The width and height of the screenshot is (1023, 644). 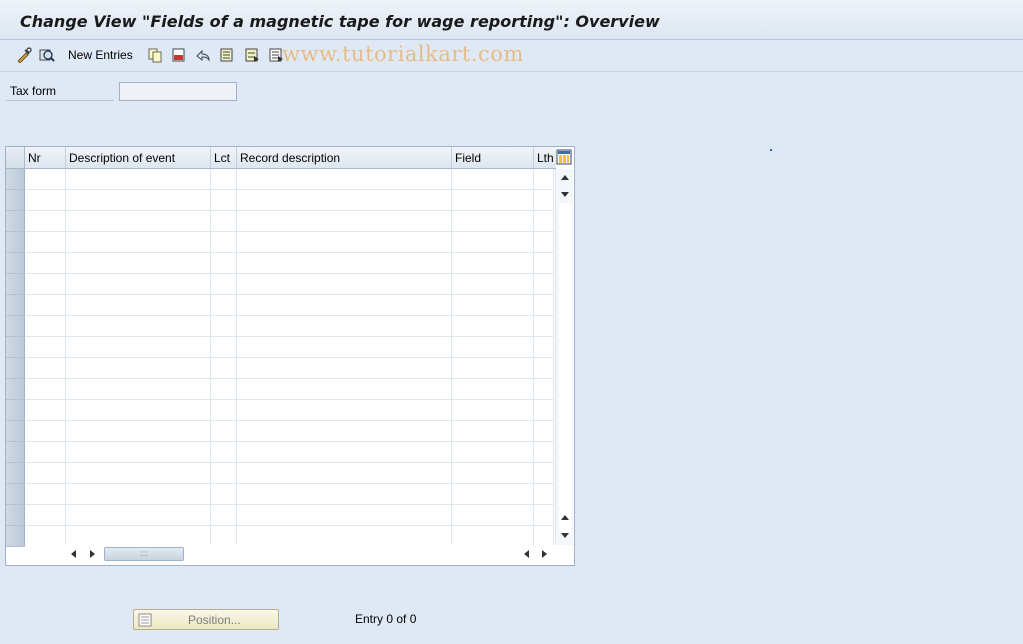 What do you see at coordinates (15, 158) in the screenshot?
I see `select-all-rows-button` at bounding box center [15, 158].